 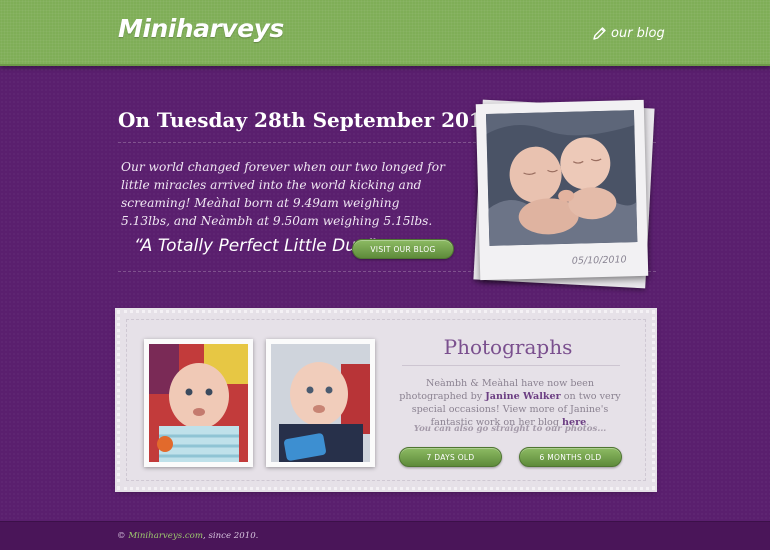 I want to click on baby-photo-2-image, so click(x=320, y=403).